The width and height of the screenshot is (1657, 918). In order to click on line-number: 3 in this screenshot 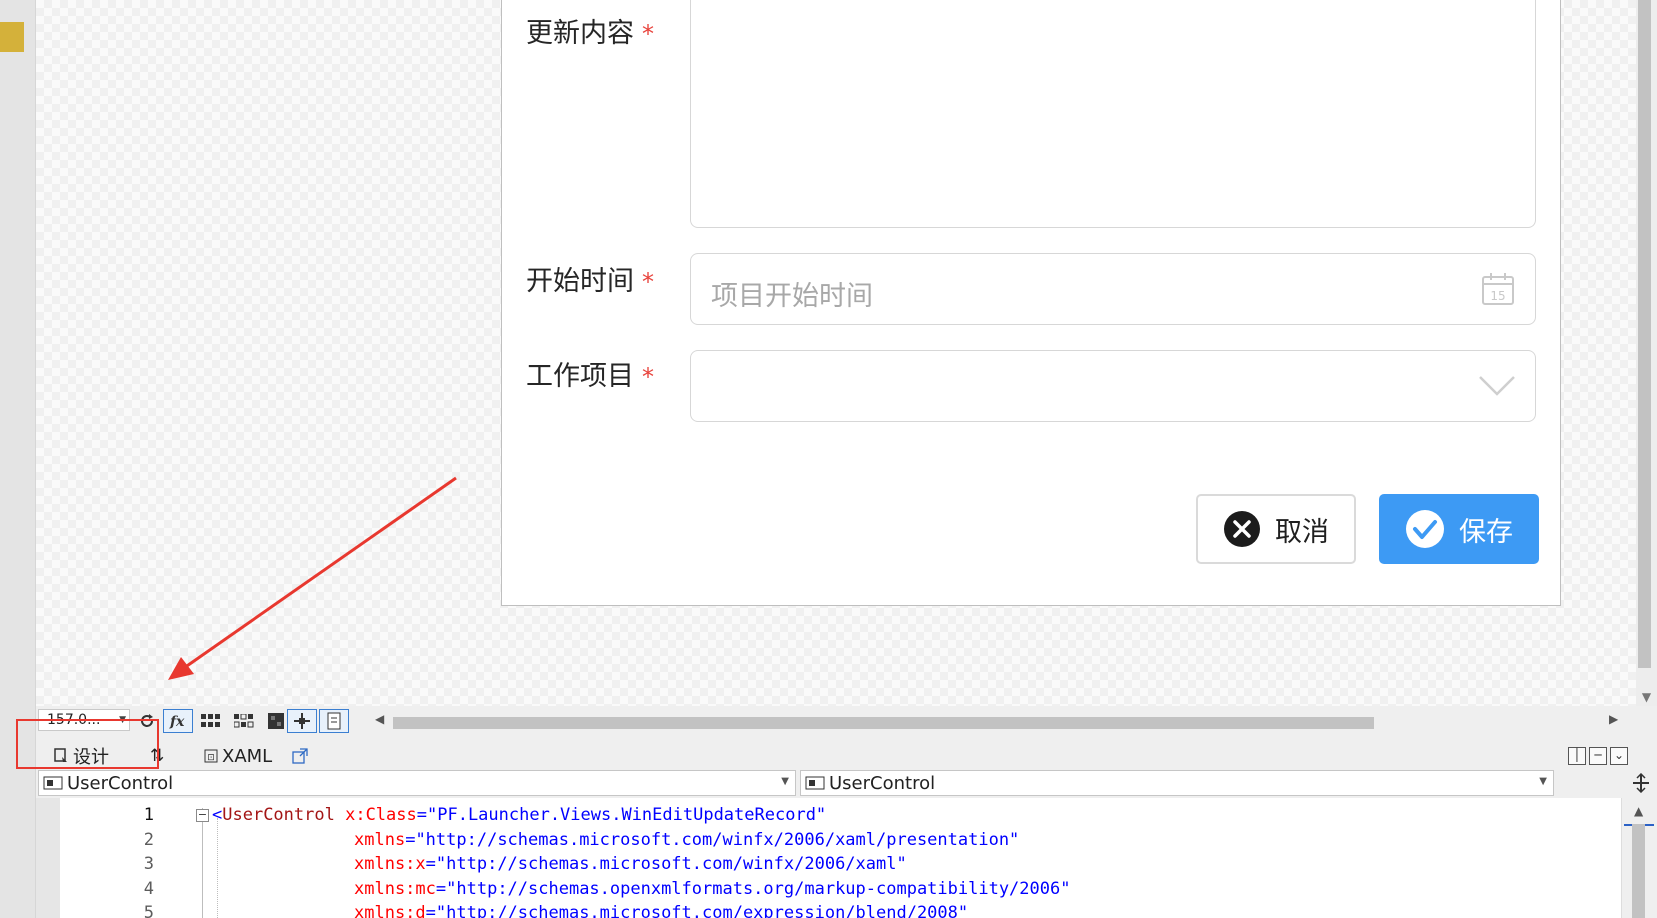, I will do `click(148, 864)`.